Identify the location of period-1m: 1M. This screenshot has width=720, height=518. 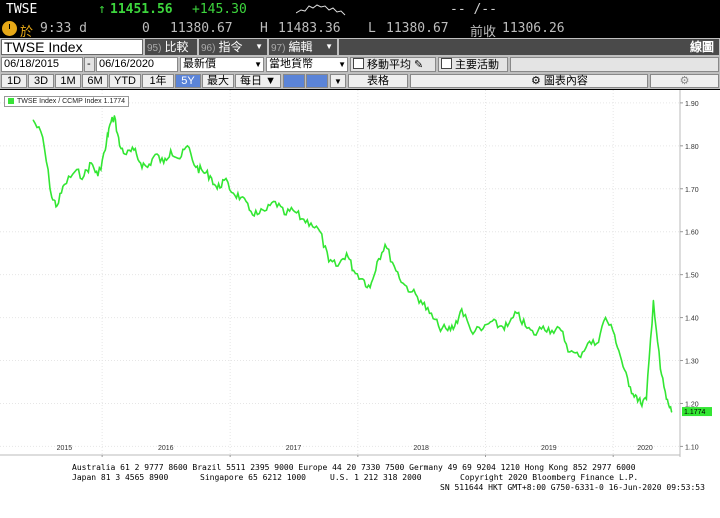
(68, 81).